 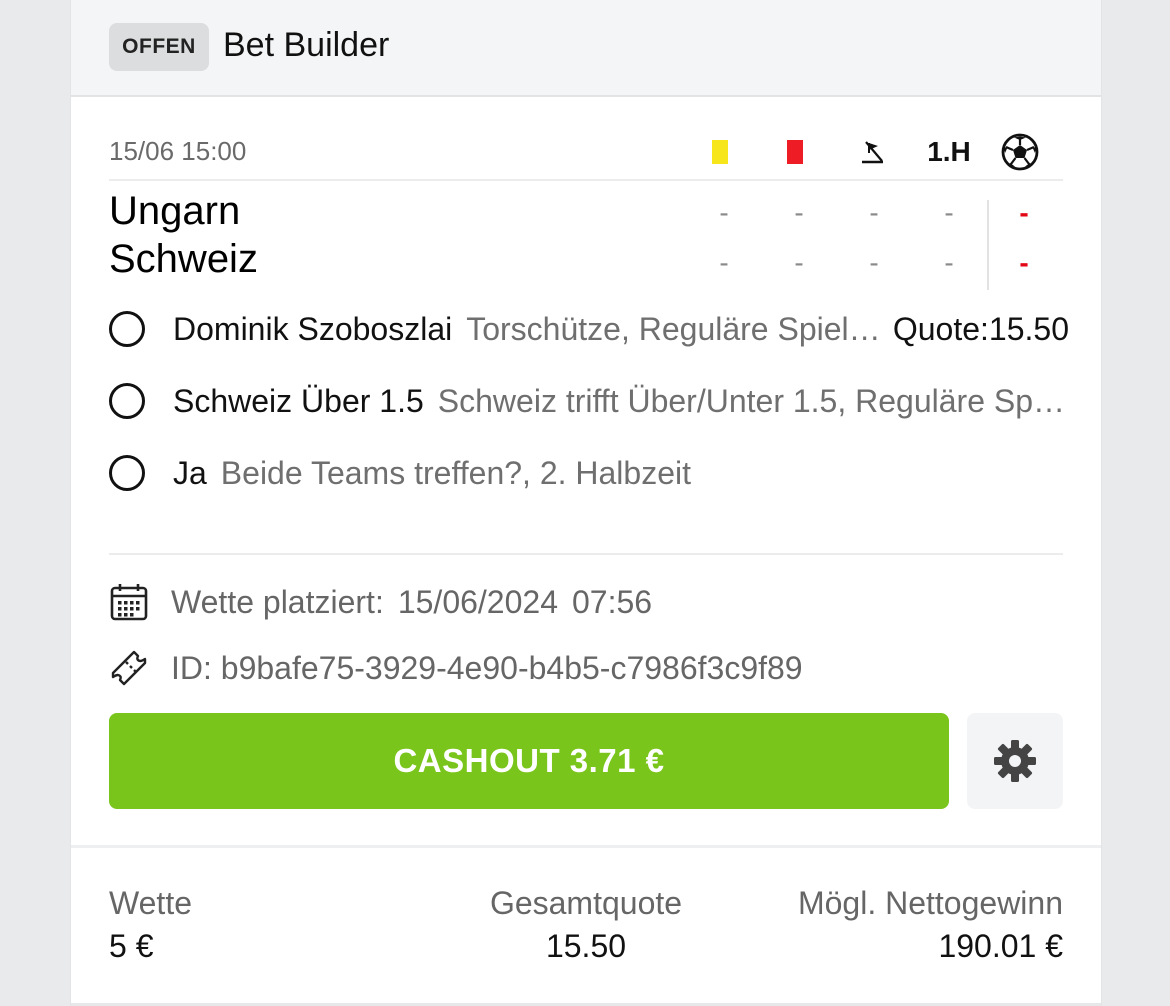 I want to click on stake-label: Wette, so click(x=150, y=903).